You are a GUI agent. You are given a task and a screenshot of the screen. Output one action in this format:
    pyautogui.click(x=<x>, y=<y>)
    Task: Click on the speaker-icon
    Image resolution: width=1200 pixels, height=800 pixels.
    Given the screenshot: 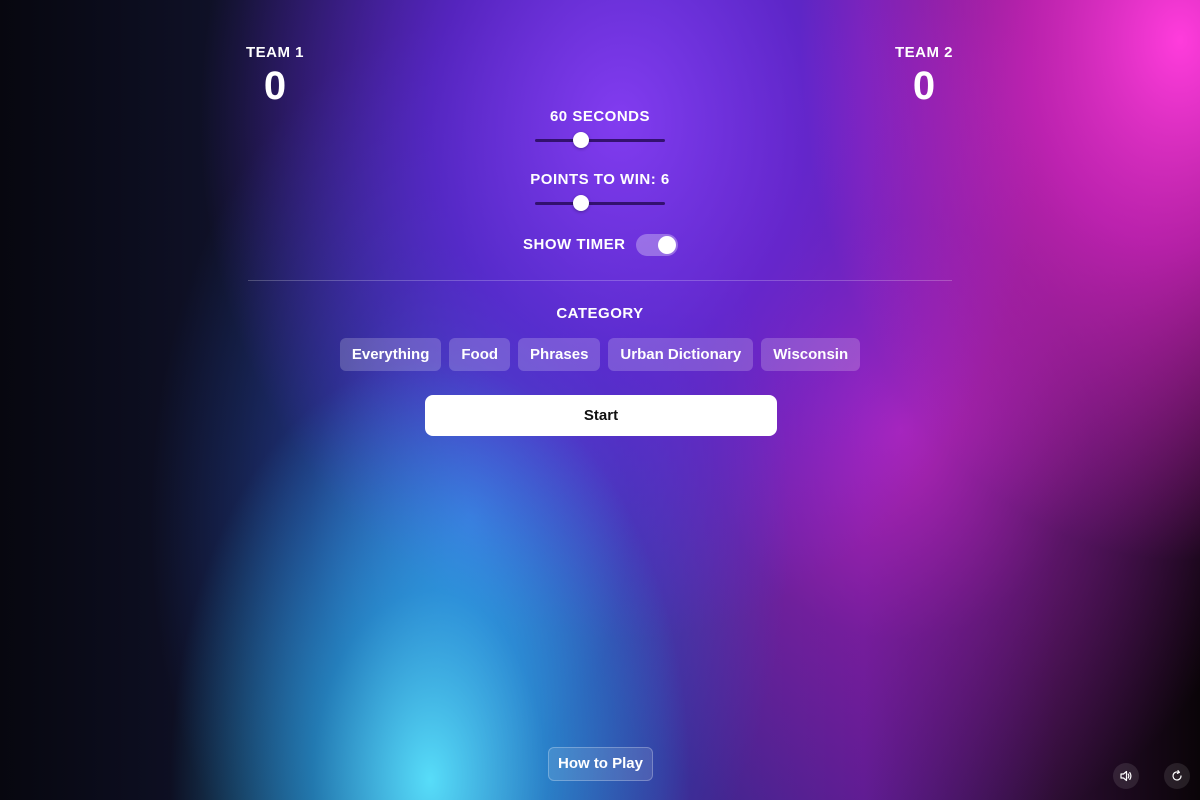 What is the action you would take?
    pyautogui.click(x=1126, y=776)
    